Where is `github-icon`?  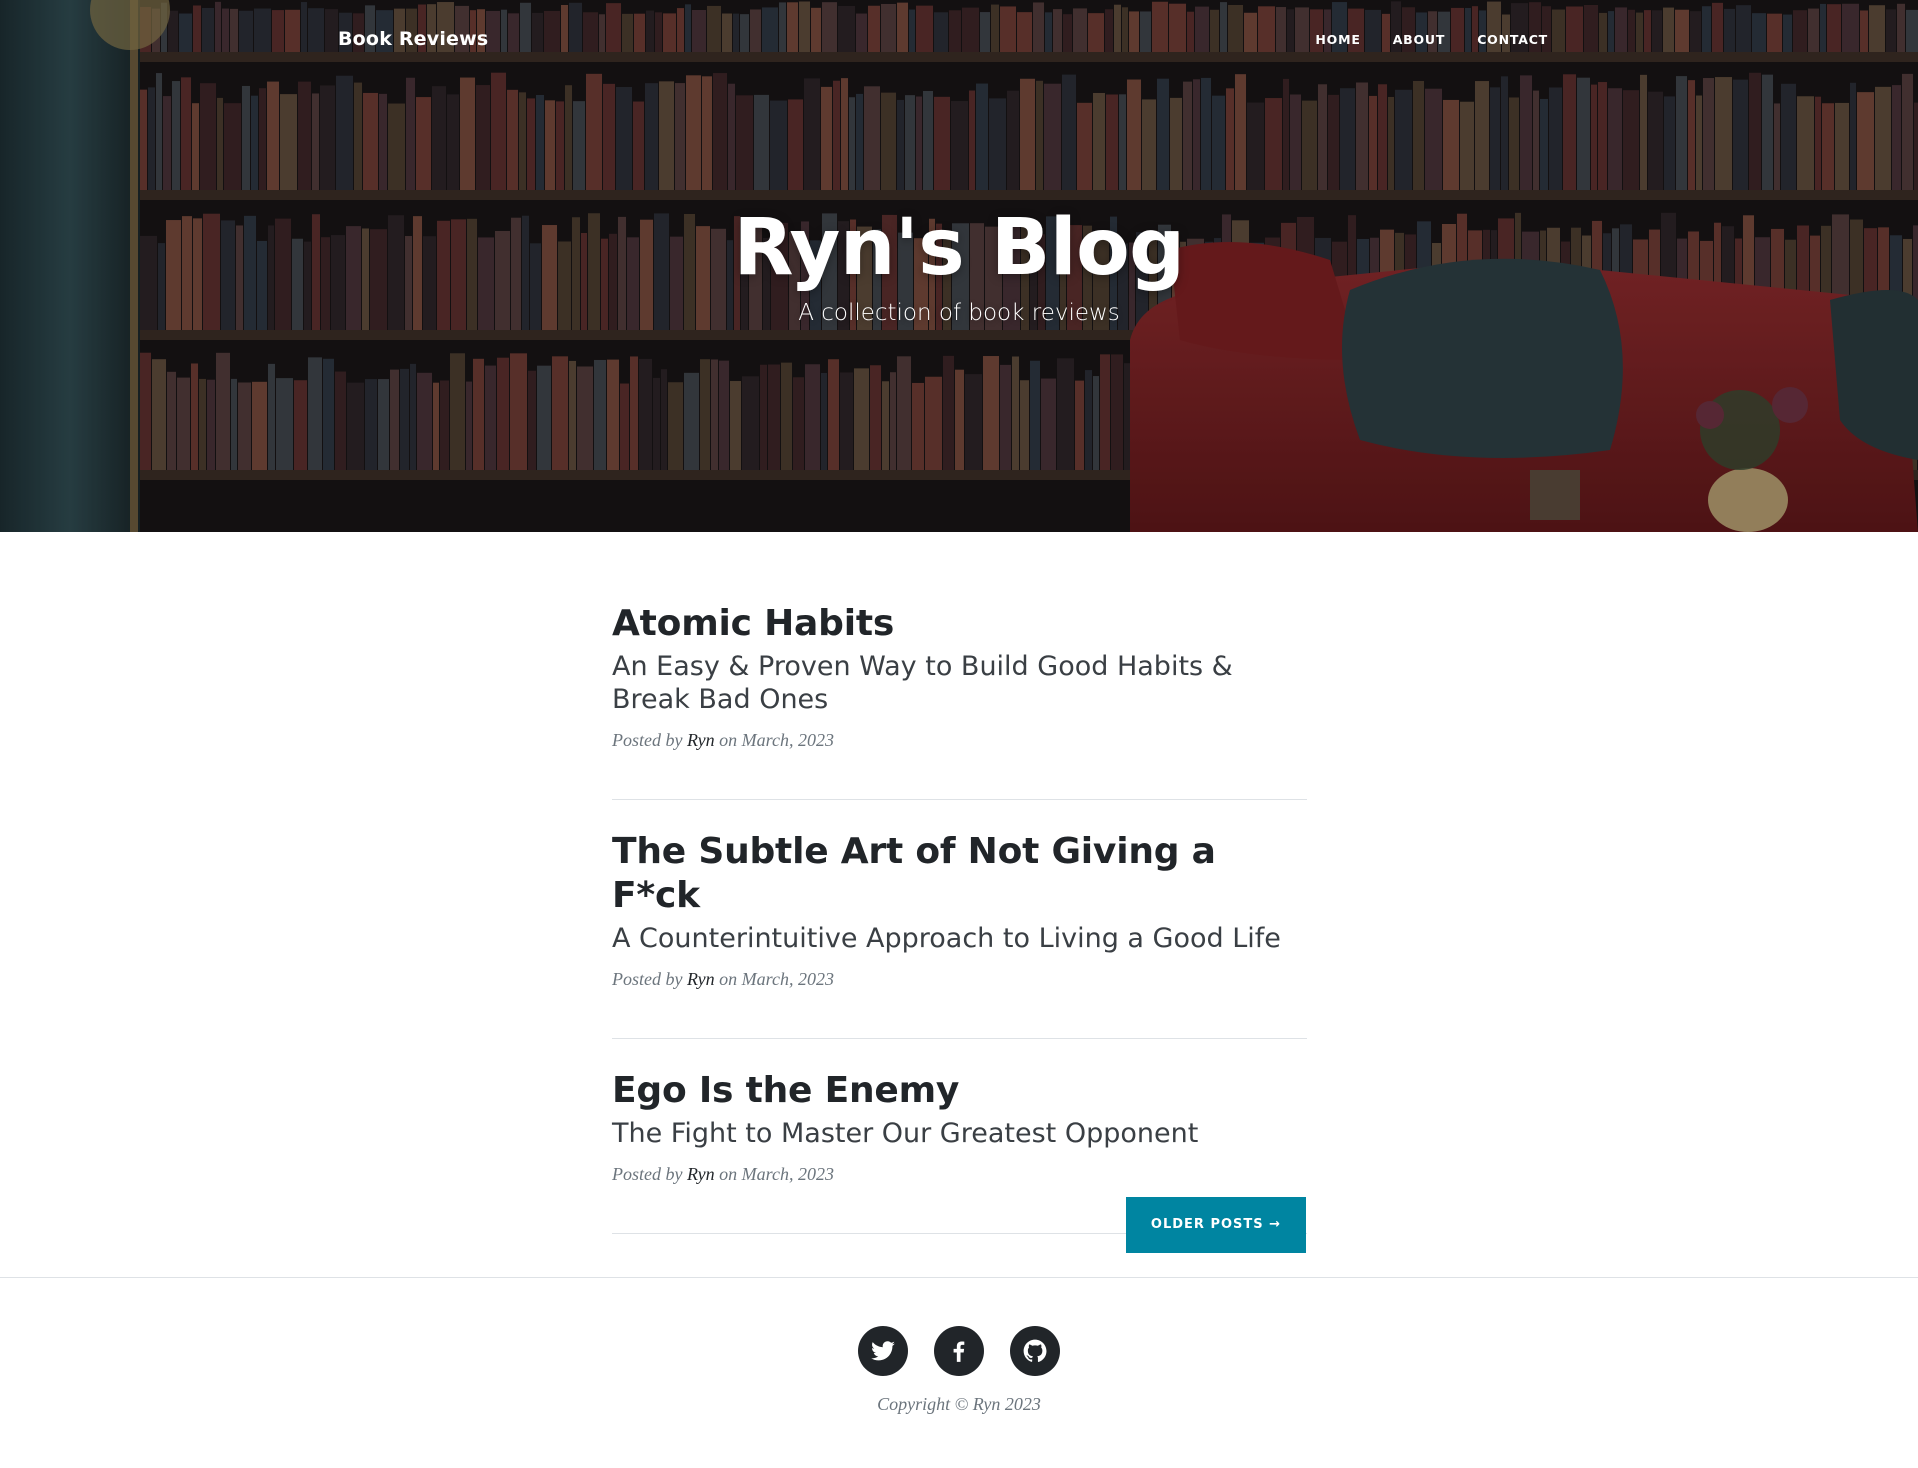 github-icon is located at coordinates (1035, 1350).